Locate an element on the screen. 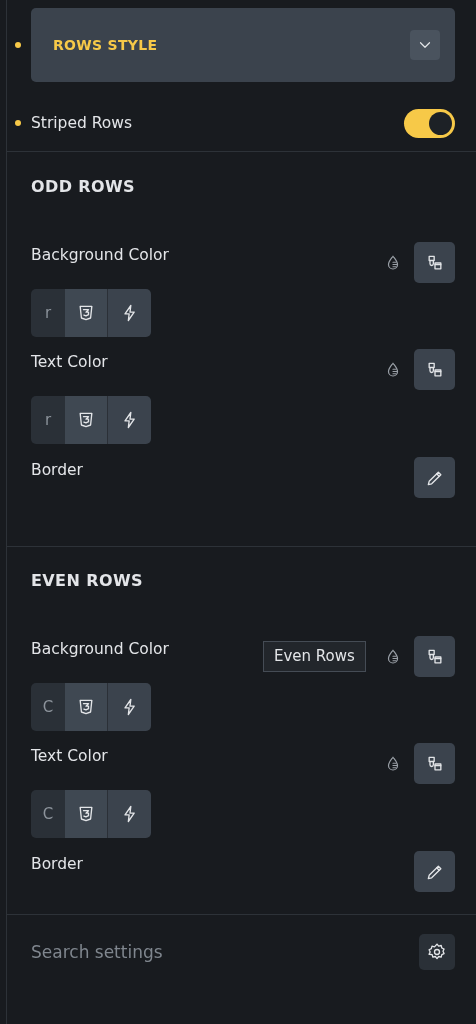 This screenshot has height=1024, width=476. settings-icon is located at coordinates (437, 952).